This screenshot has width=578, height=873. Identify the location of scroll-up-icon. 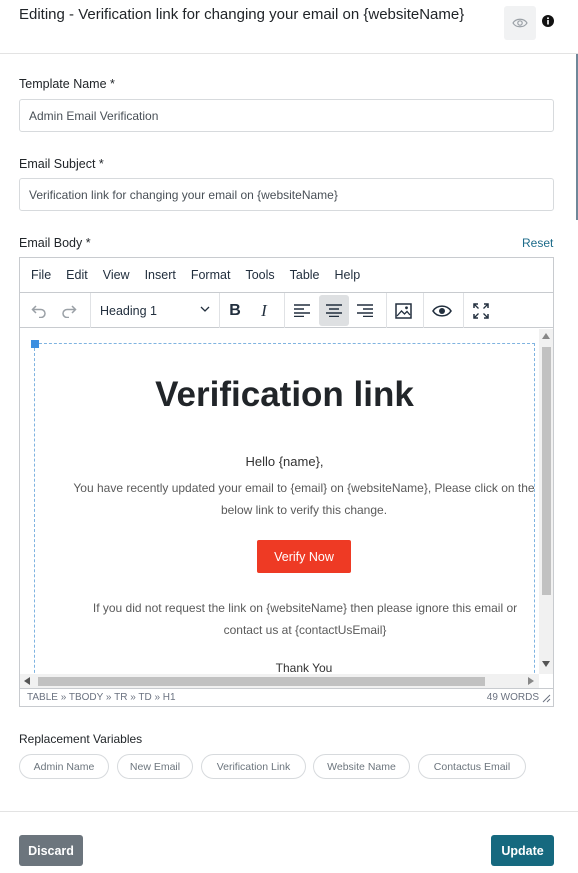
(546, 336).